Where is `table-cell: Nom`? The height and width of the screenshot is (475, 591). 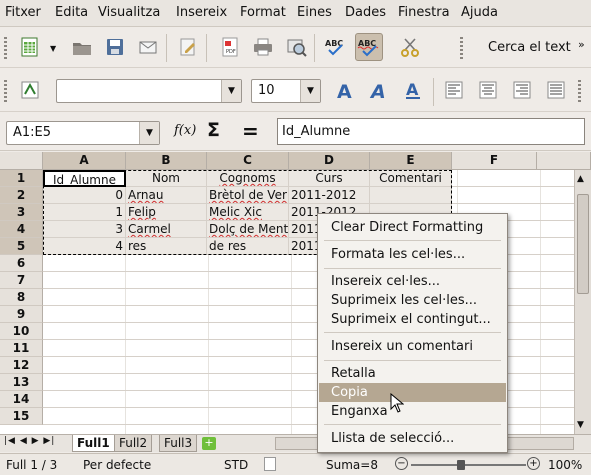
table-cell: Nom is located at coordinates (166, 178).